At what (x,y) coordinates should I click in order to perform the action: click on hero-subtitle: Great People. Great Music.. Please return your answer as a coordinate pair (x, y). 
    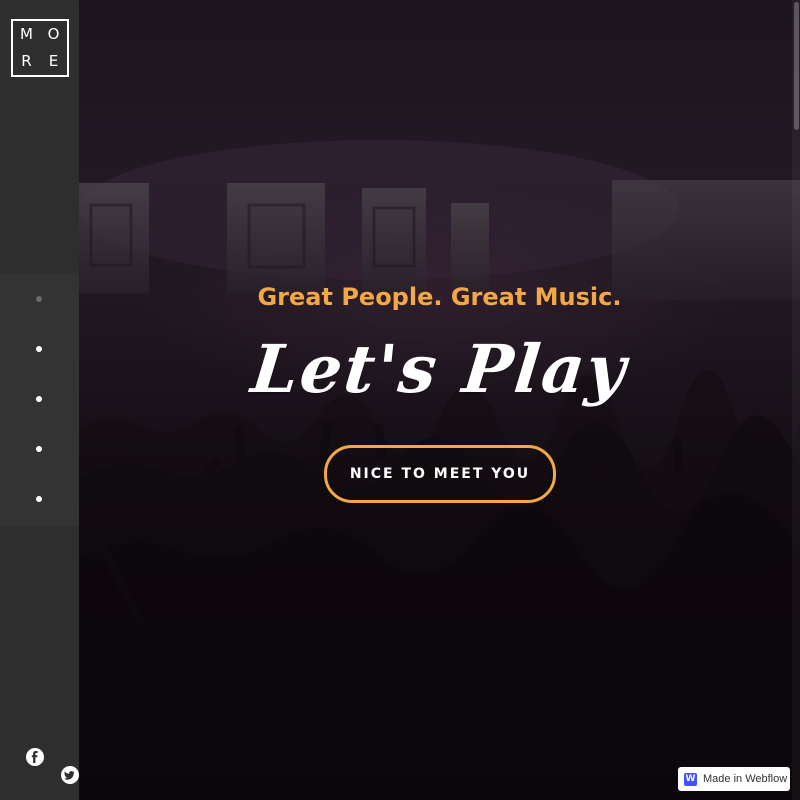
    Looking at the image, I should click on (439, 297).